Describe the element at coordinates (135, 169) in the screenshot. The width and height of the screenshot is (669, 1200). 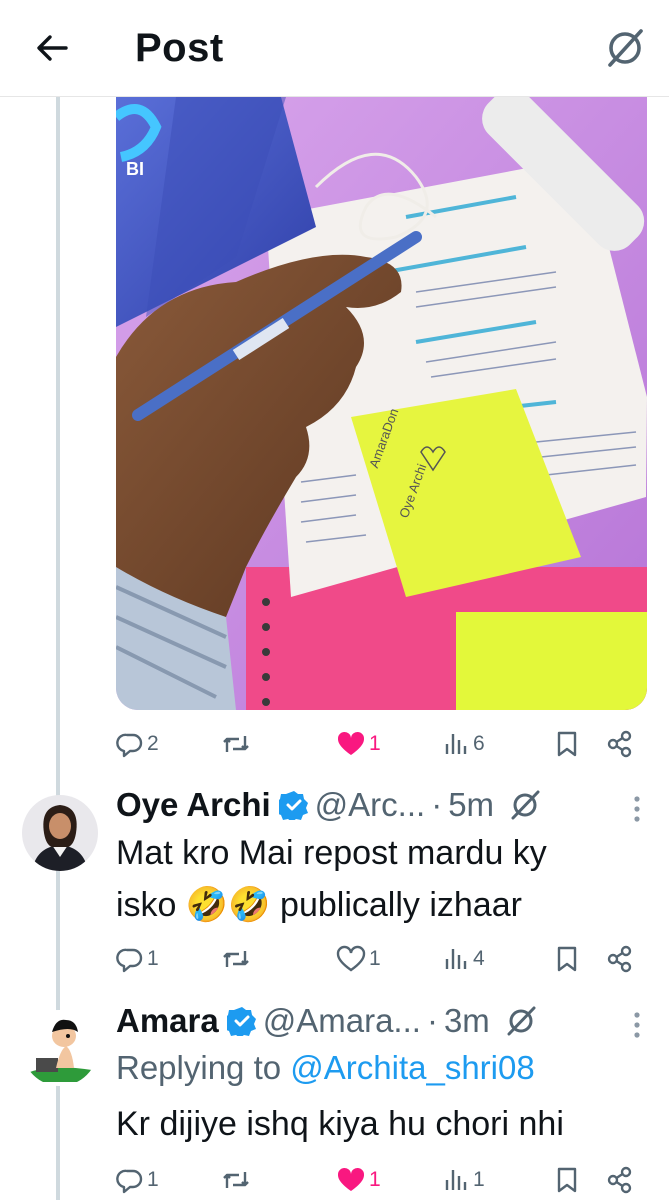
I see `svg-text: BI` at that location.